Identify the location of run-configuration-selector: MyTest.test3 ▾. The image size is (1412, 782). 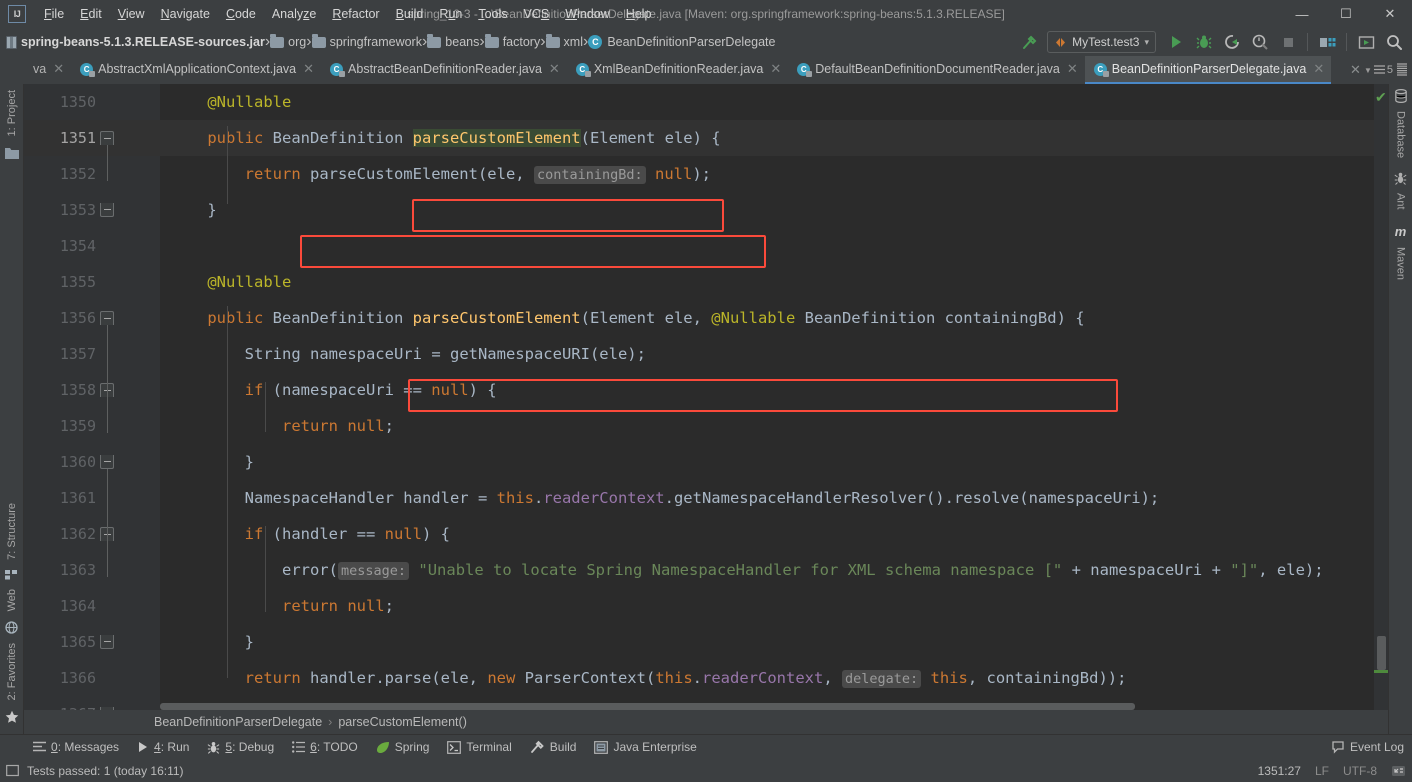
(1101, 42).